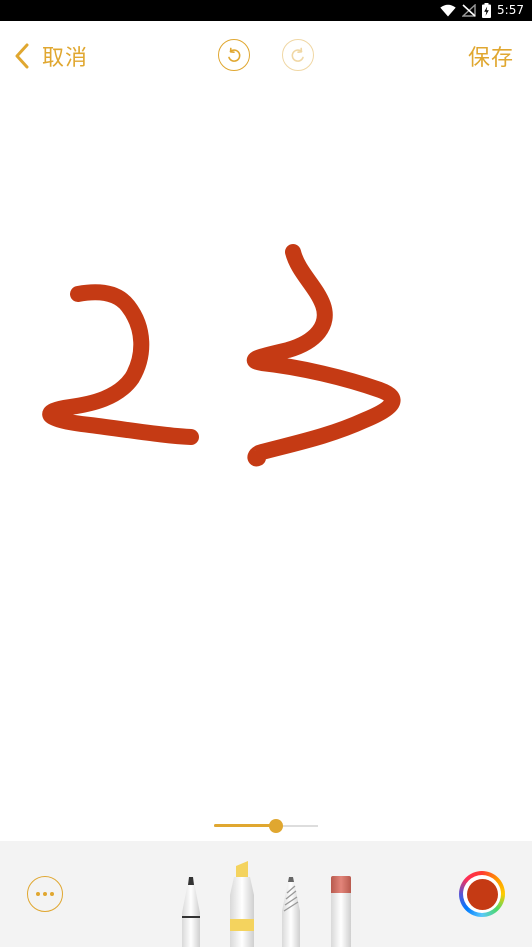 The height and width of the screenshot is (947, 532). What do you see at coordinates (266, 56) in the screenshot?
I see `top-bar: 取消 保存` at bounding box center [266, 56].